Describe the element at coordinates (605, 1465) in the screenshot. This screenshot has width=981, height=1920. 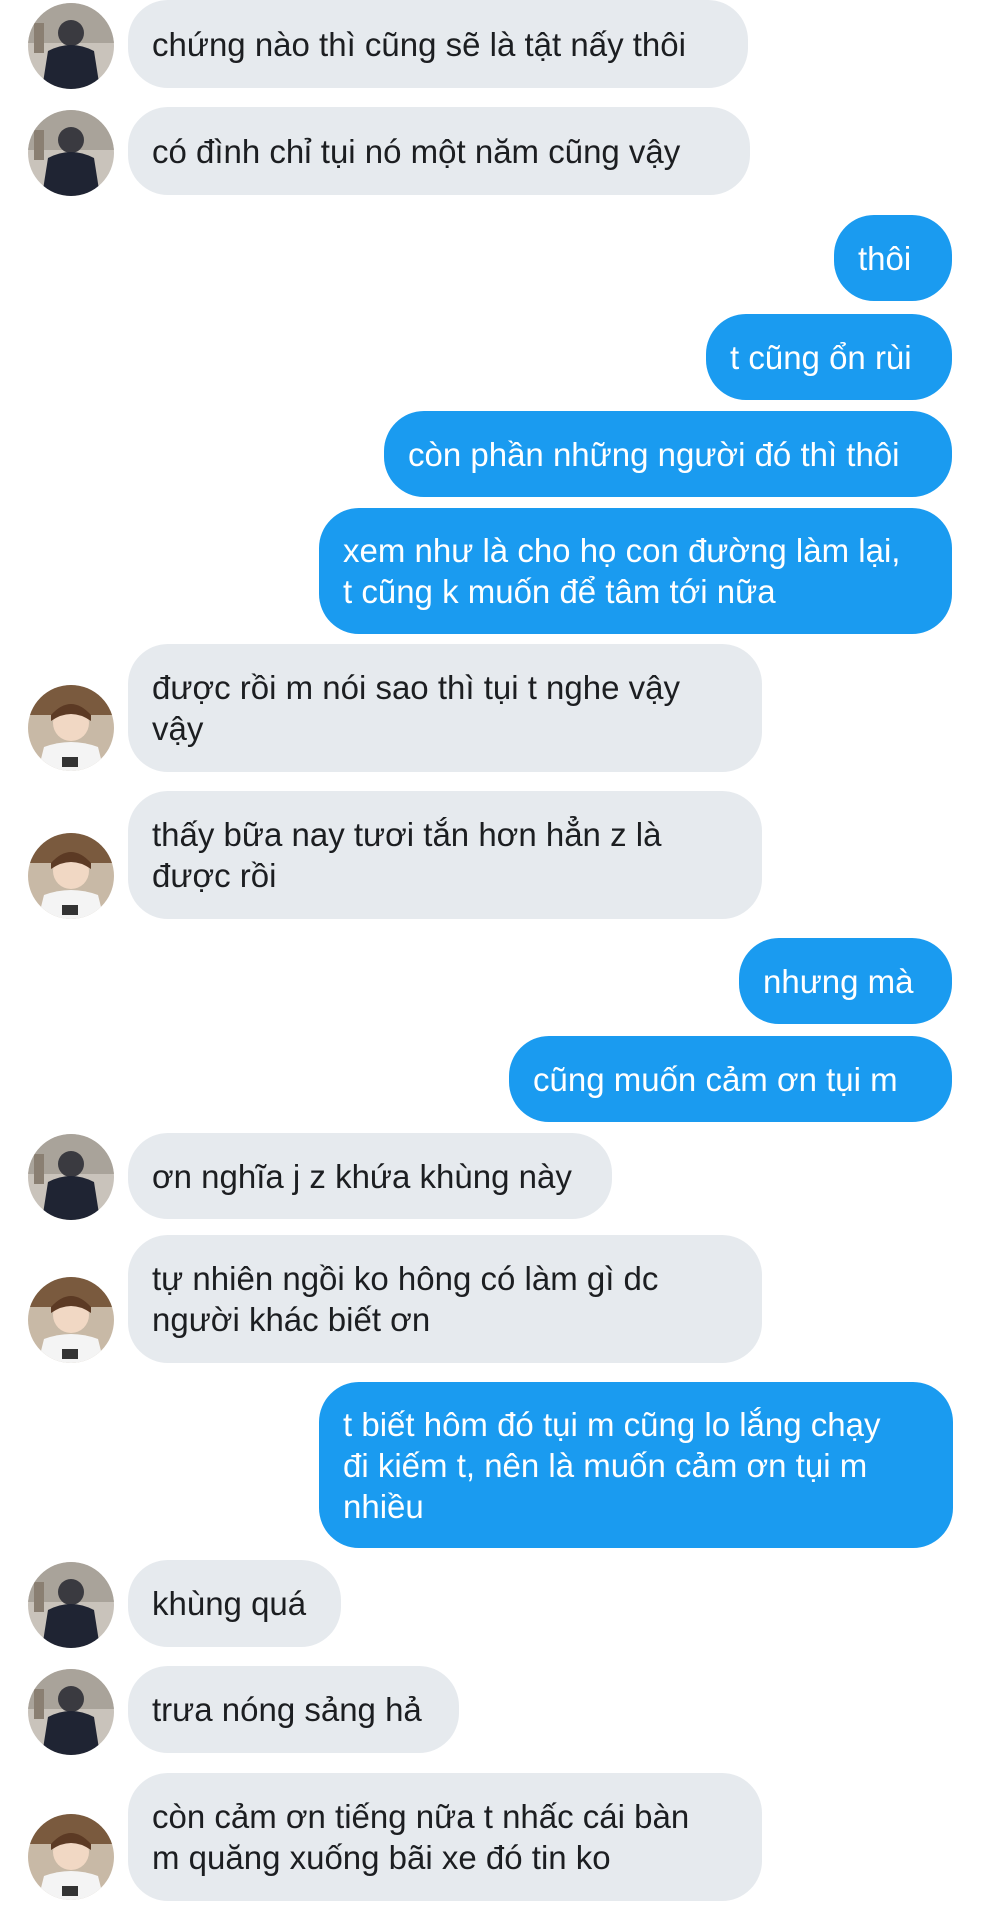
I see `message-line: đi kiếm t, nên là muốn cảm ơn tụi m` at that location.